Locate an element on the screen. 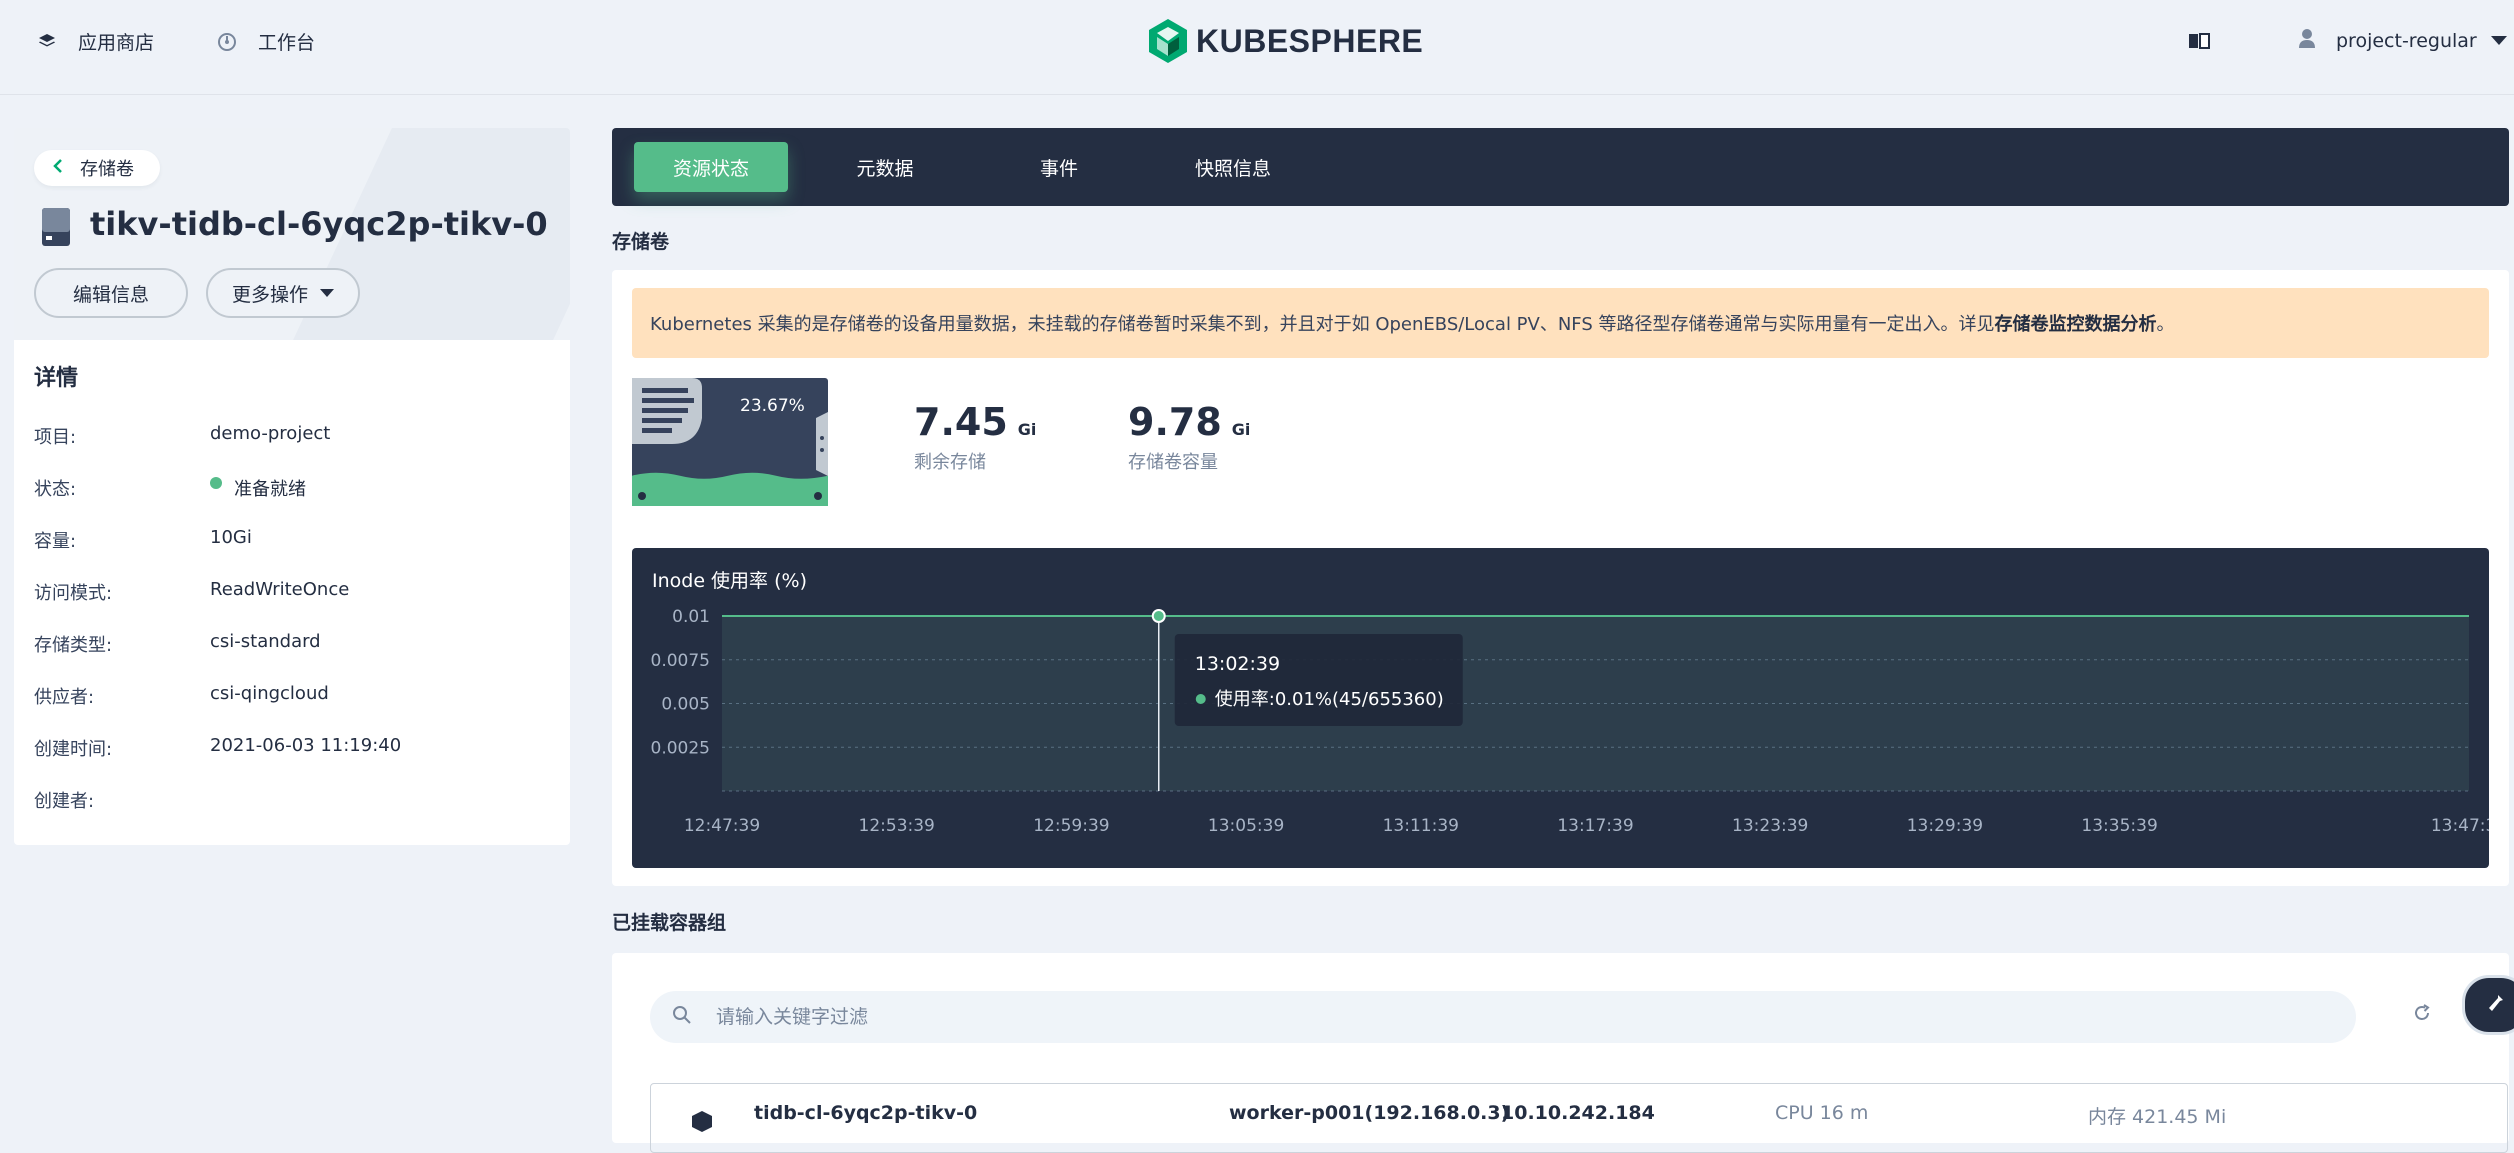 The height and width of the screenshot is (1153, 2514). pod-search-input is located at coordinates (1466, 1017).